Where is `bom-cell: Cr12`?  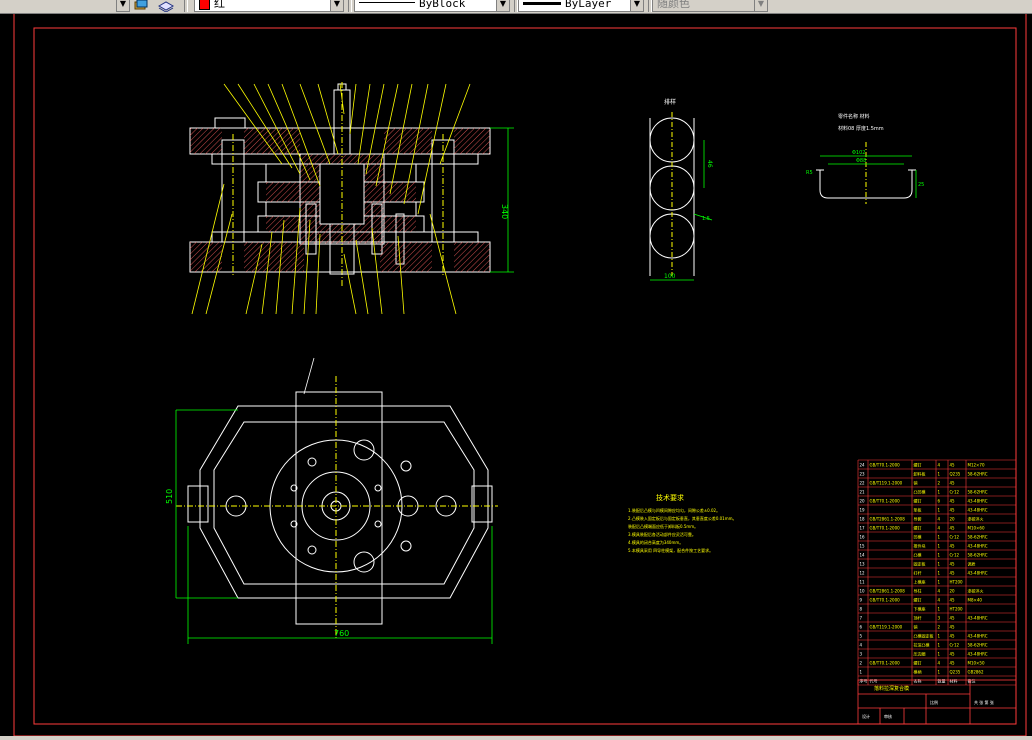
bom-cell: Cr12 is located at coordinates (955, 555).